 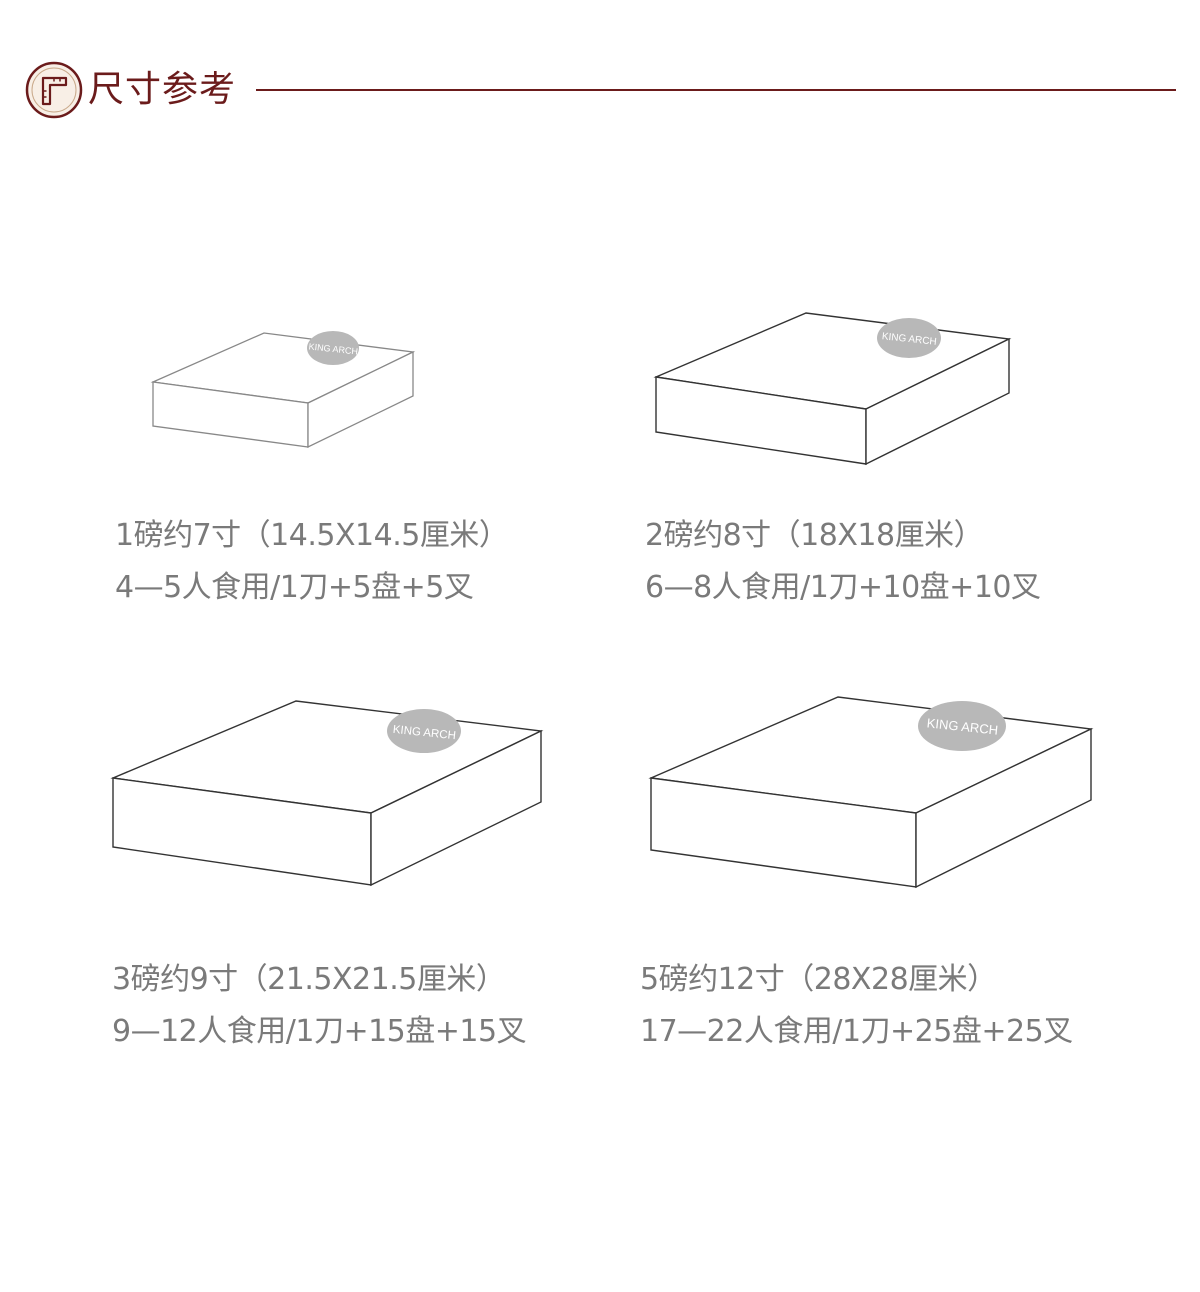 What do you see at coordinates (871, 792) in the screenshot?
I see `cake-box-illustration: KING ARCH` at bounding box center [871, 792].